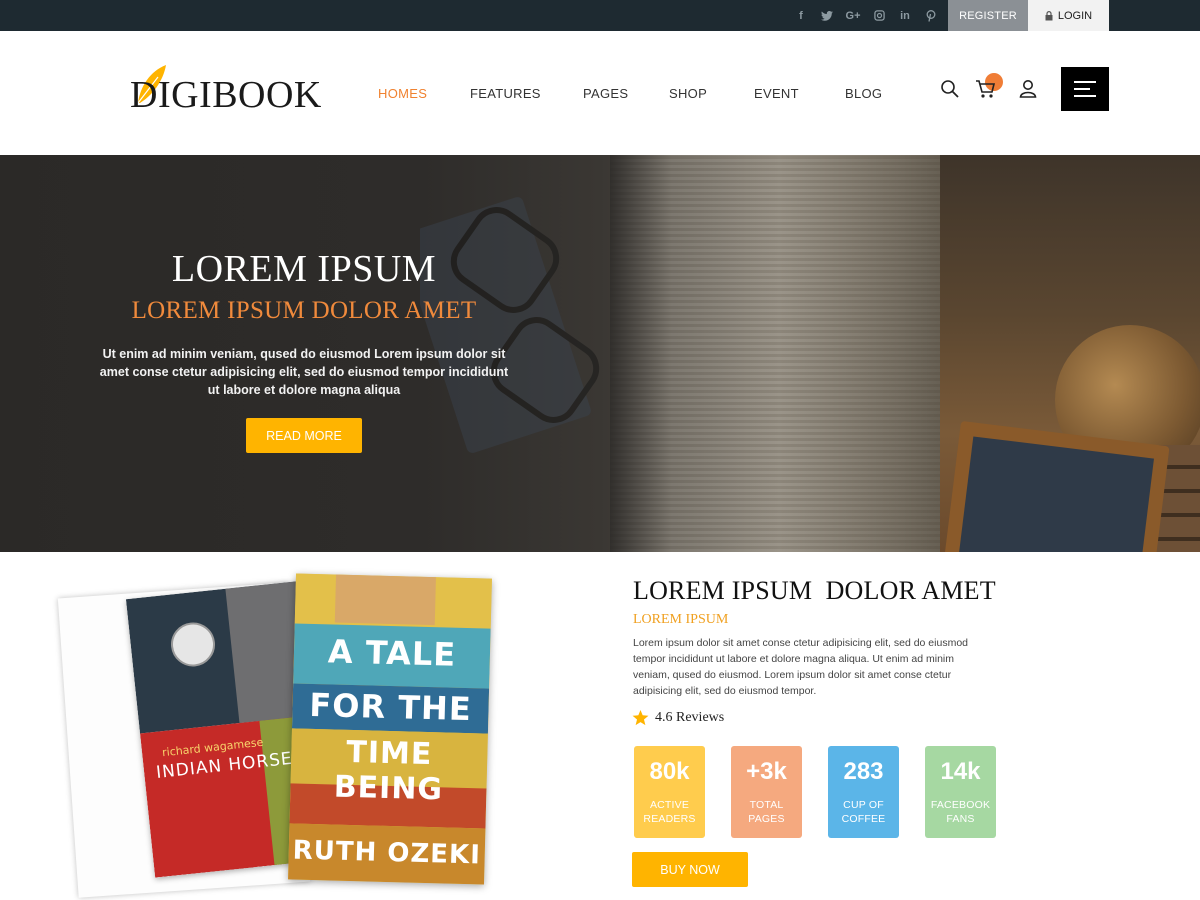 This screenshot has height=900, width=1200. I want to click on instagram-icon, so click(879, 16).